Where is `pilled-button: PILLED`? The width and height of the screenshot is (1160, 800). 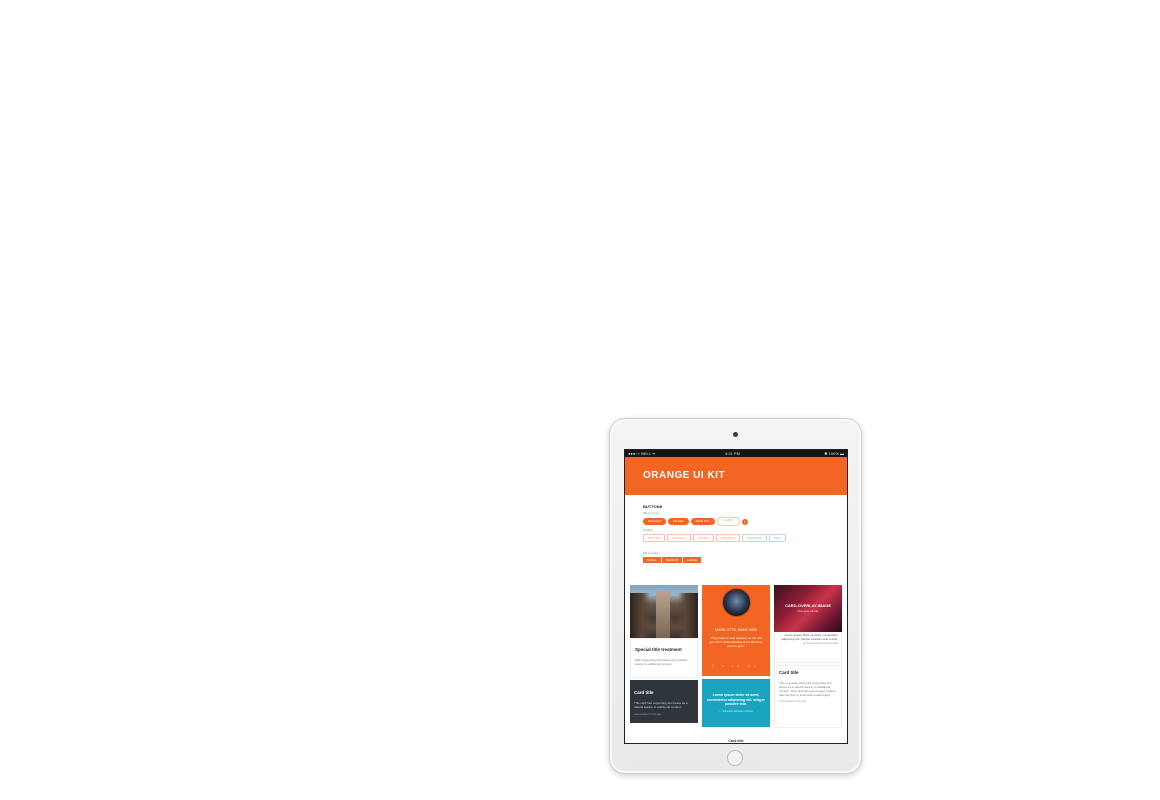 pilled-button: PILLED is located at coordinates (678, 521).